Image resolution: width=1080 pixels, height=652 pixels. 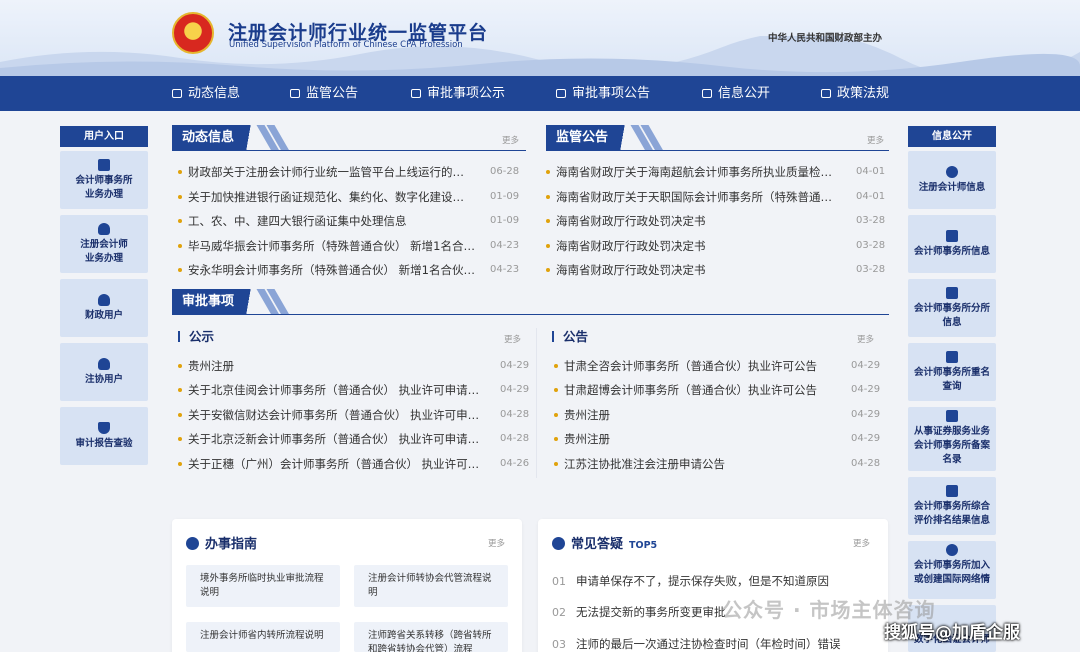 I want to click on dynamic-more-link: 更多, so click(x=510, y=140).